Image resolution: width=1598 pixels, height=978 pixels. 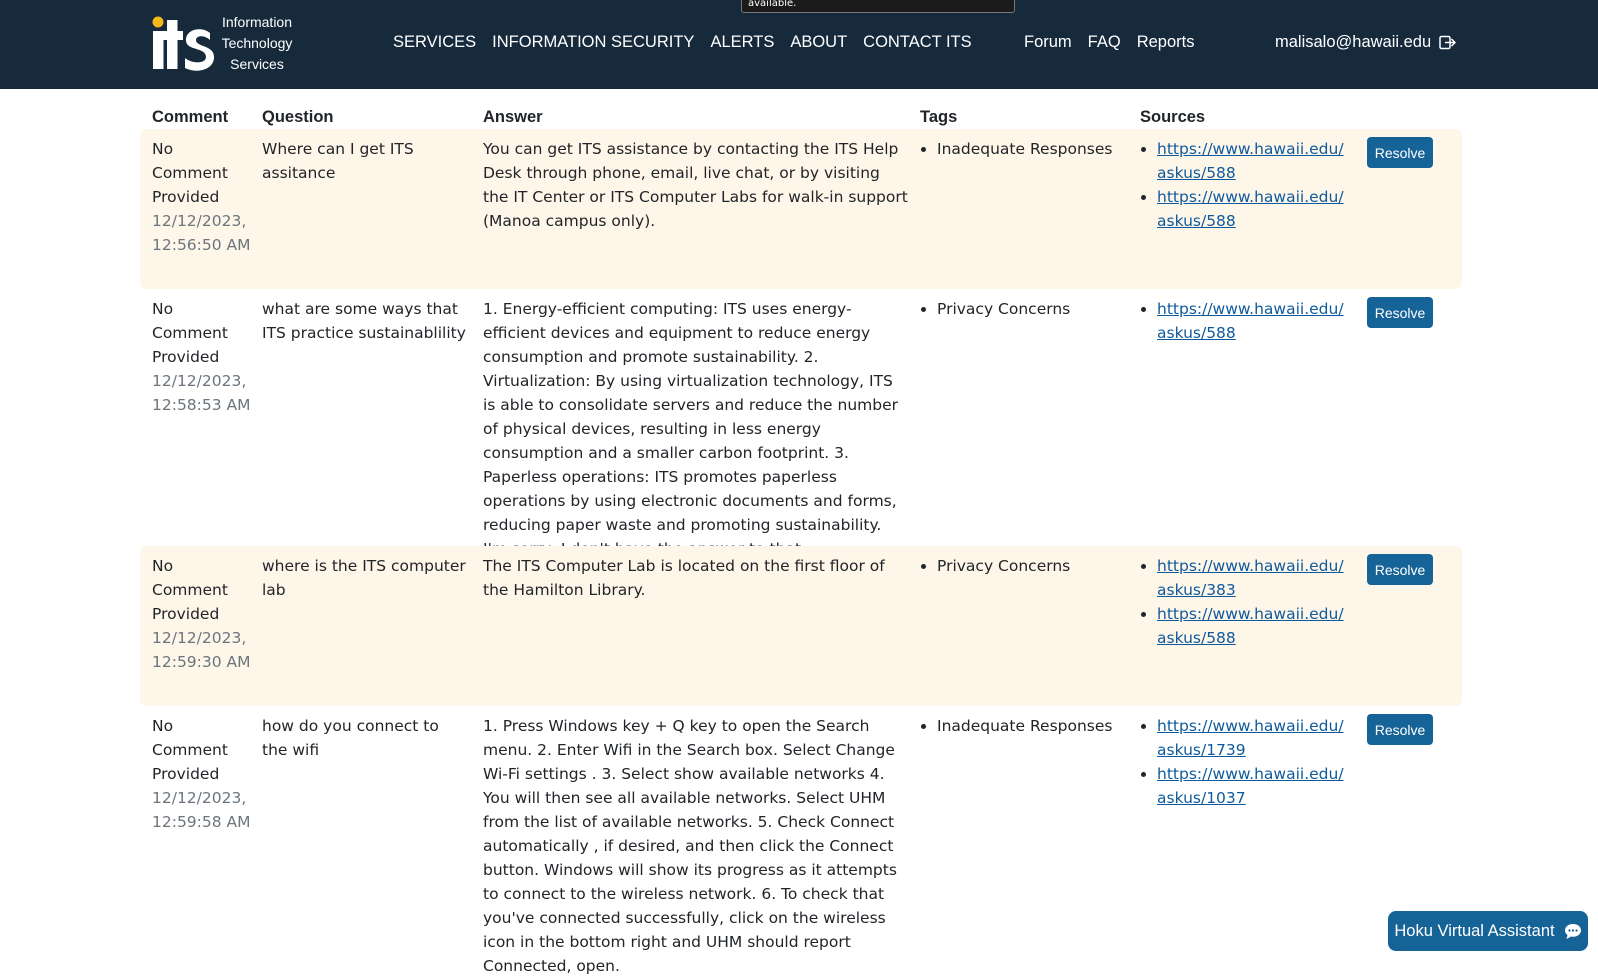 What do you see at coordinates (801, 116) in the screenshot?
I see `table-header: Comment Question Answer Tags Sources` at bounding box center [801, 116].